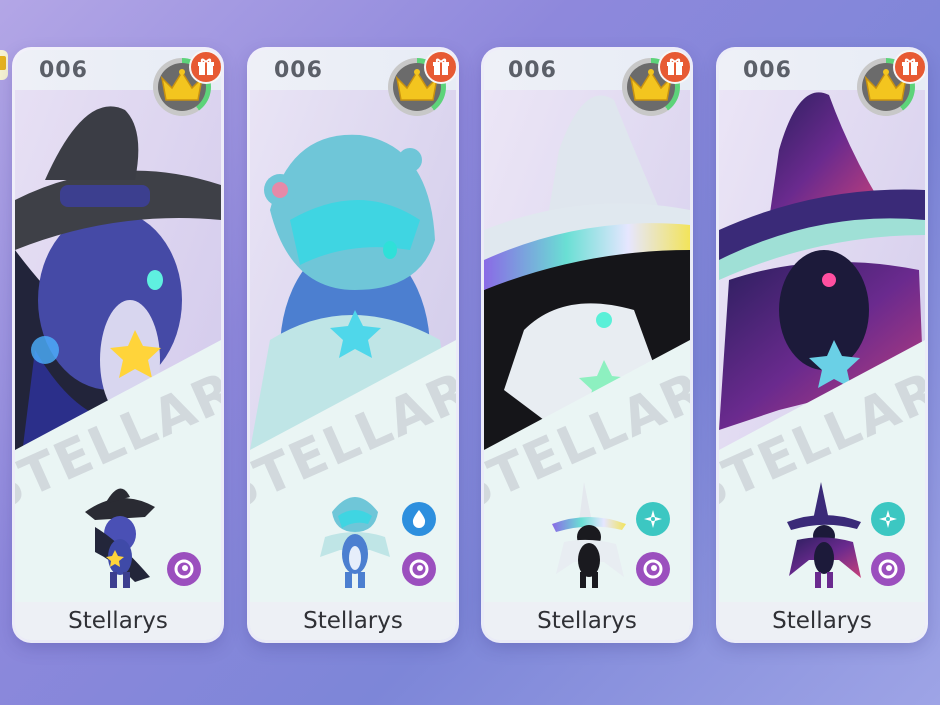  I want to click on partial-card-edge, so click(4, 65).